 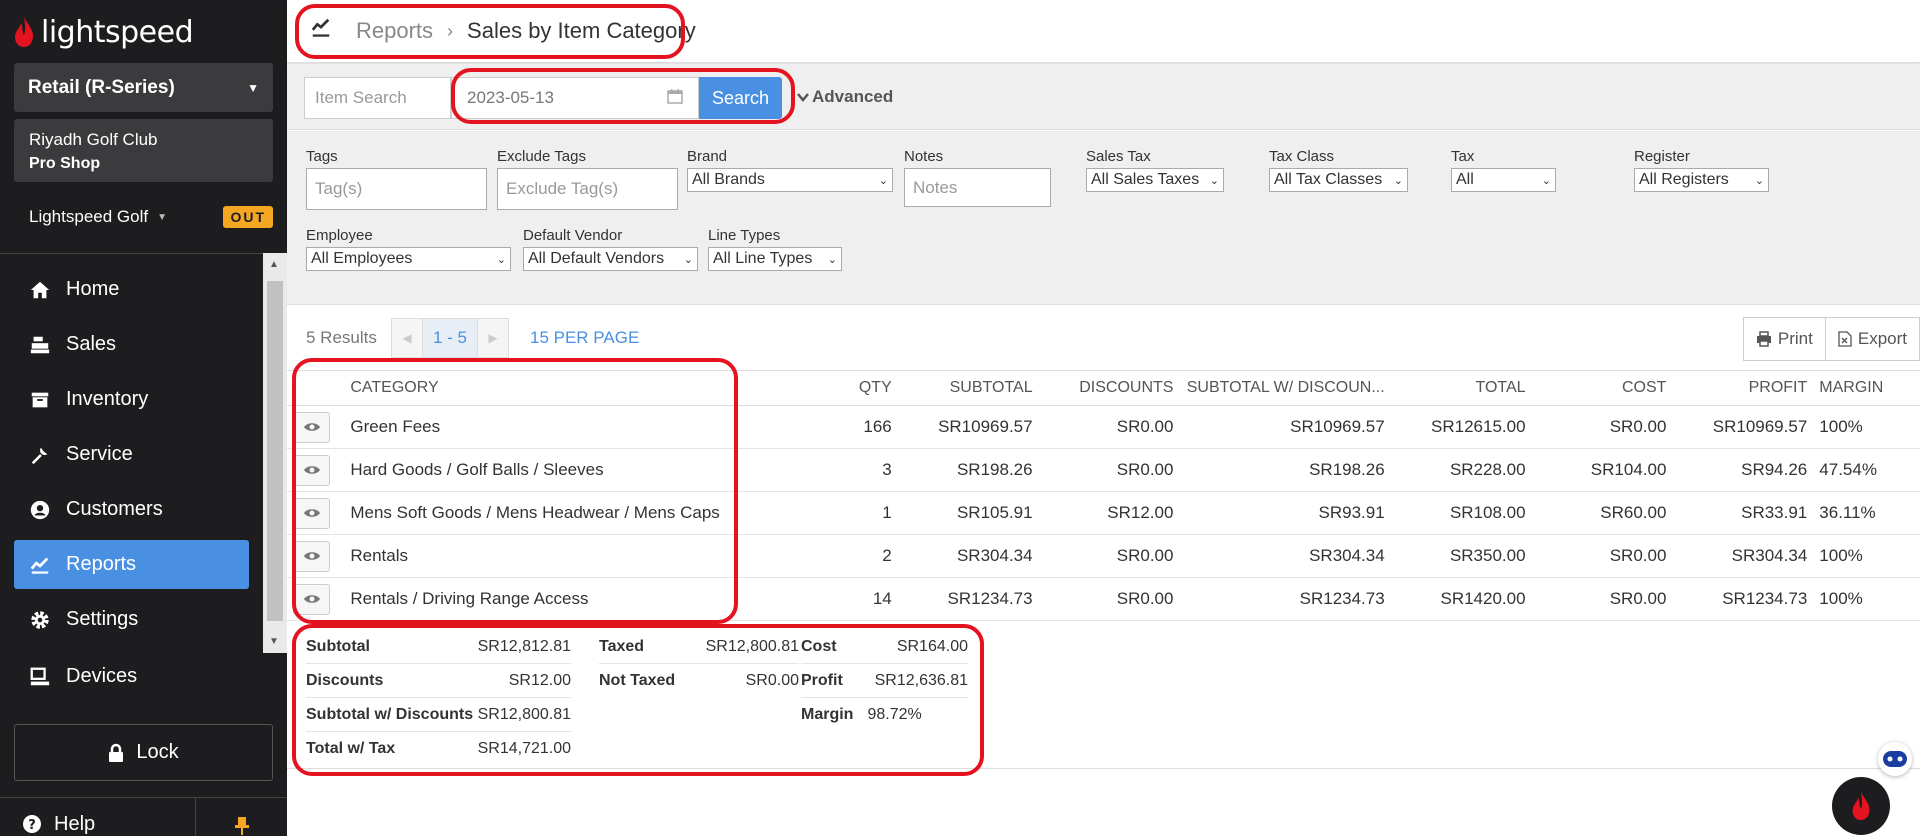 What do you see at coordinates (744, 235) in the screenshot?
I see `filter-label: Line Types` at bounding box center [744, 235].